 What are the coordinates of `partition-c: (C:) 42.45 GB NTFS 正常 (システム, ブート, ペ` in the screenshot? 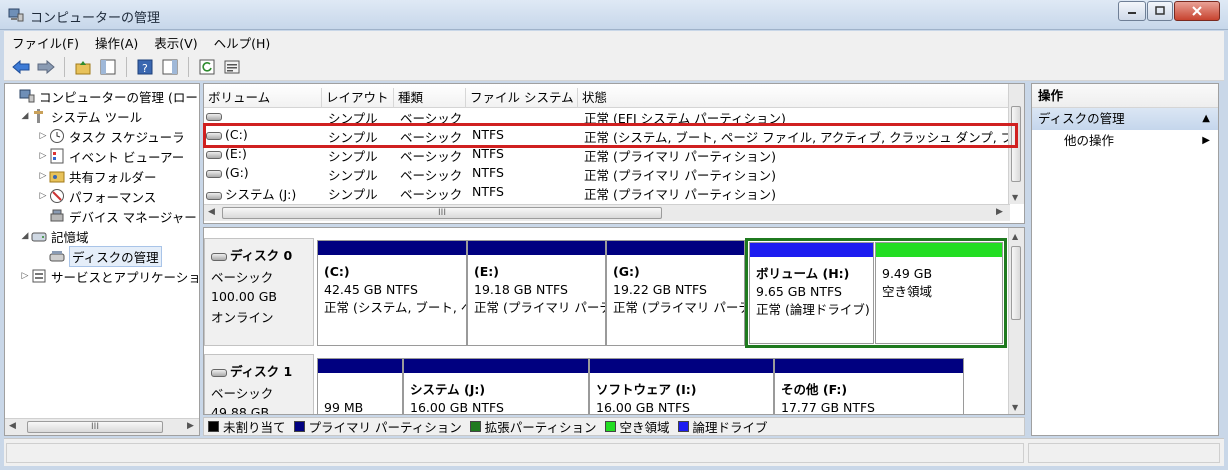 It's located at (392, 293).